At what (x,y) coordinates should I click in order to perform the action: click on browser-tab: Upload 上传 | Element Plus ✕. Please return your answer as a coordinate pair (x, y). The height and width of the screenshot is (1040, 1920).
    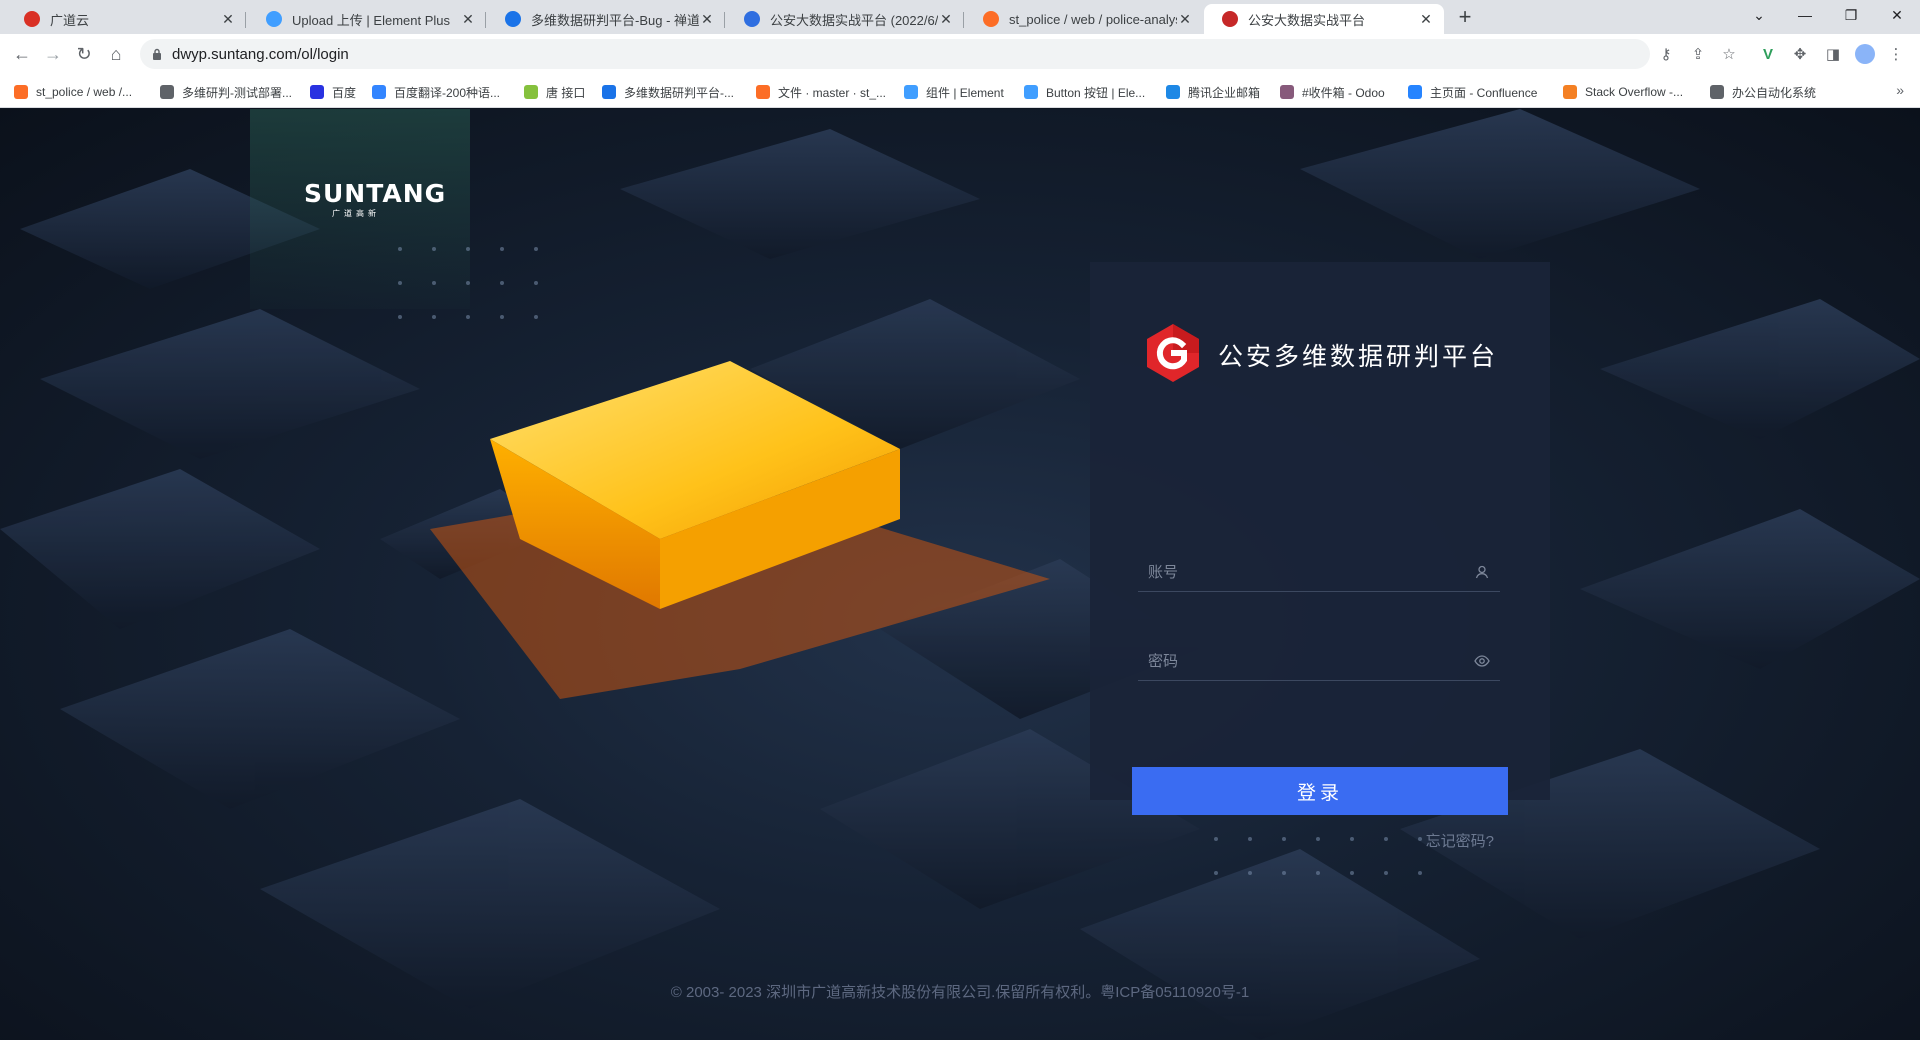
    Looking at the image, I should click on (367, 19).